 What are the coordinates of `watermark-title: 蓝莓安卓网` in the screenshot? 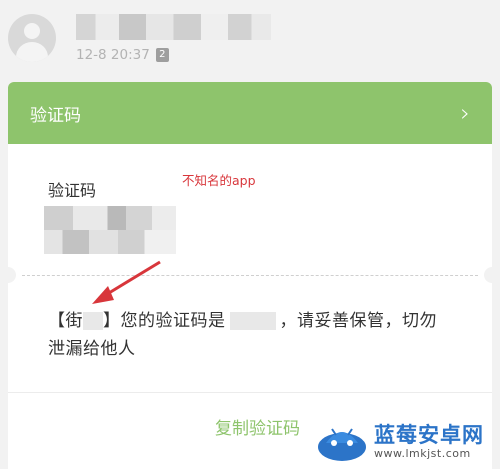 It's located at (429, 435).